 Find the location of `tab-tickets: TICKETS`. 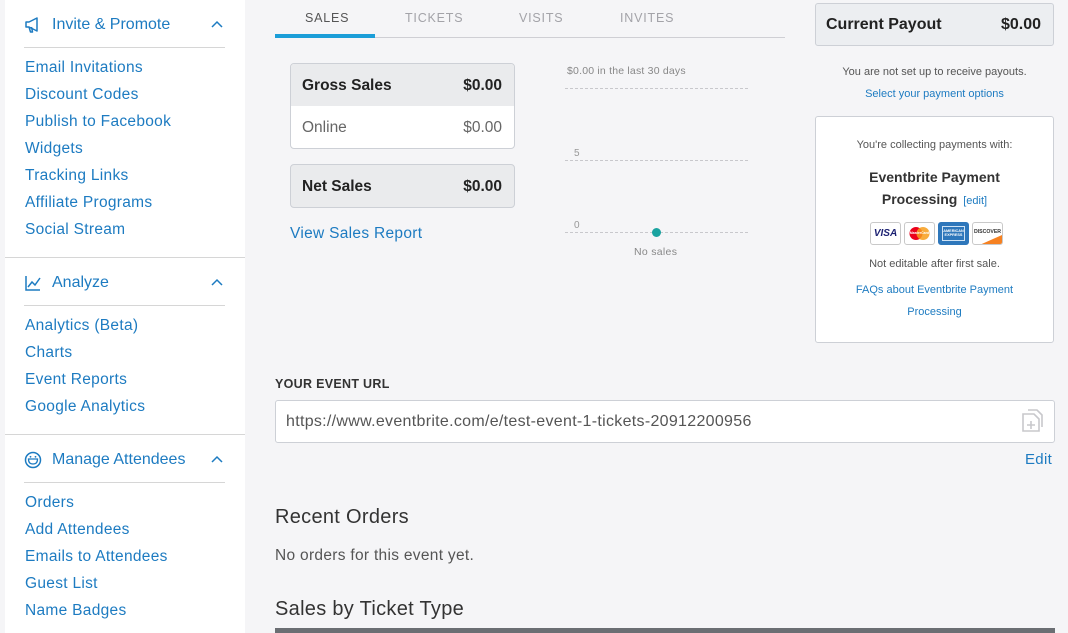

tab-tickets: TICKETS is located at coordinates (434, 18).